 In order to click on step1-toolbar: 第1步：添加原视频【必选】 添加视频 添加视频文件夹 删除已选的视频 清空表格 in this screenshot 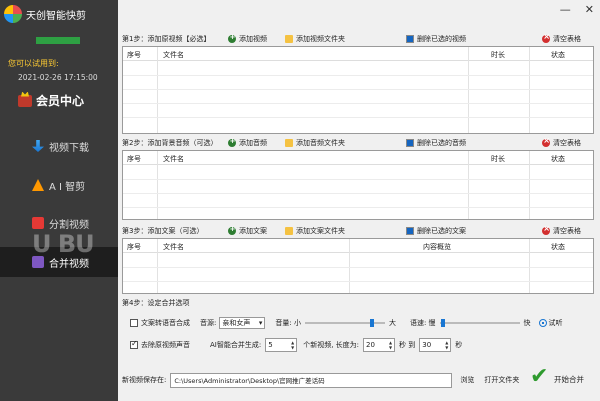, I will do `click(358, 38)`.